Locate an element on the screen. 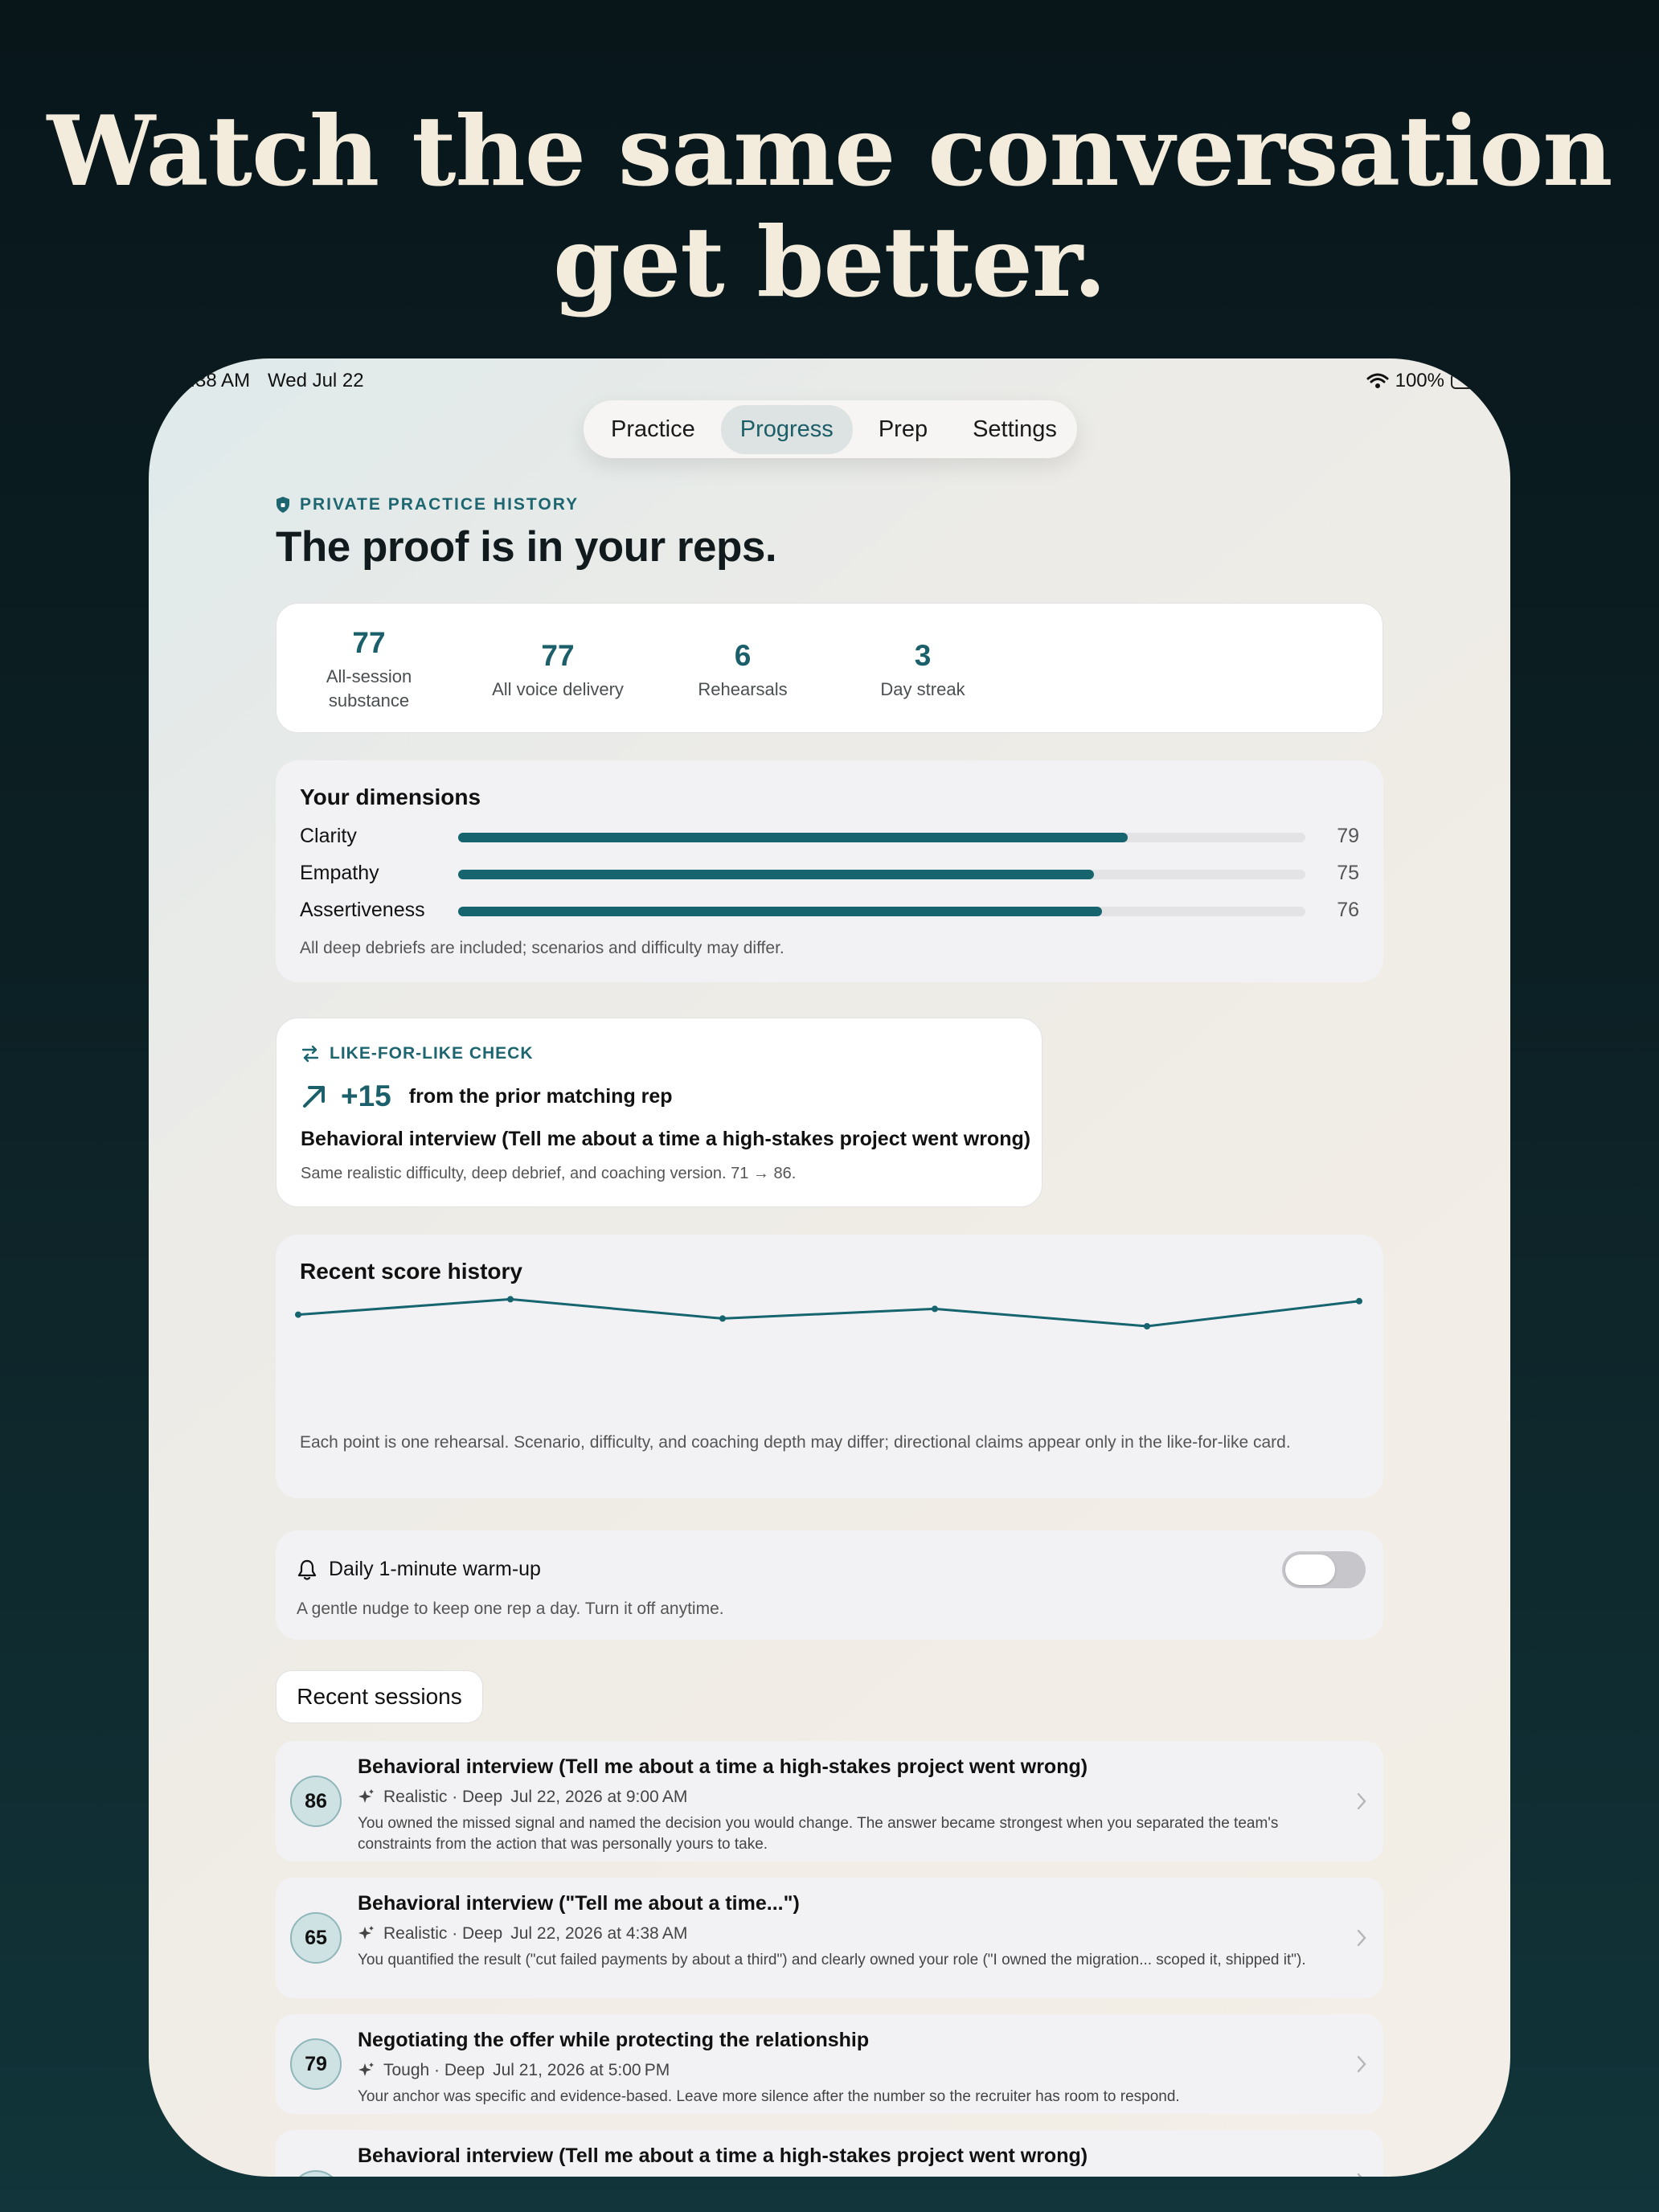 The image size is (1659, 2212). bell-icon is located at coordinates (307, 1569).